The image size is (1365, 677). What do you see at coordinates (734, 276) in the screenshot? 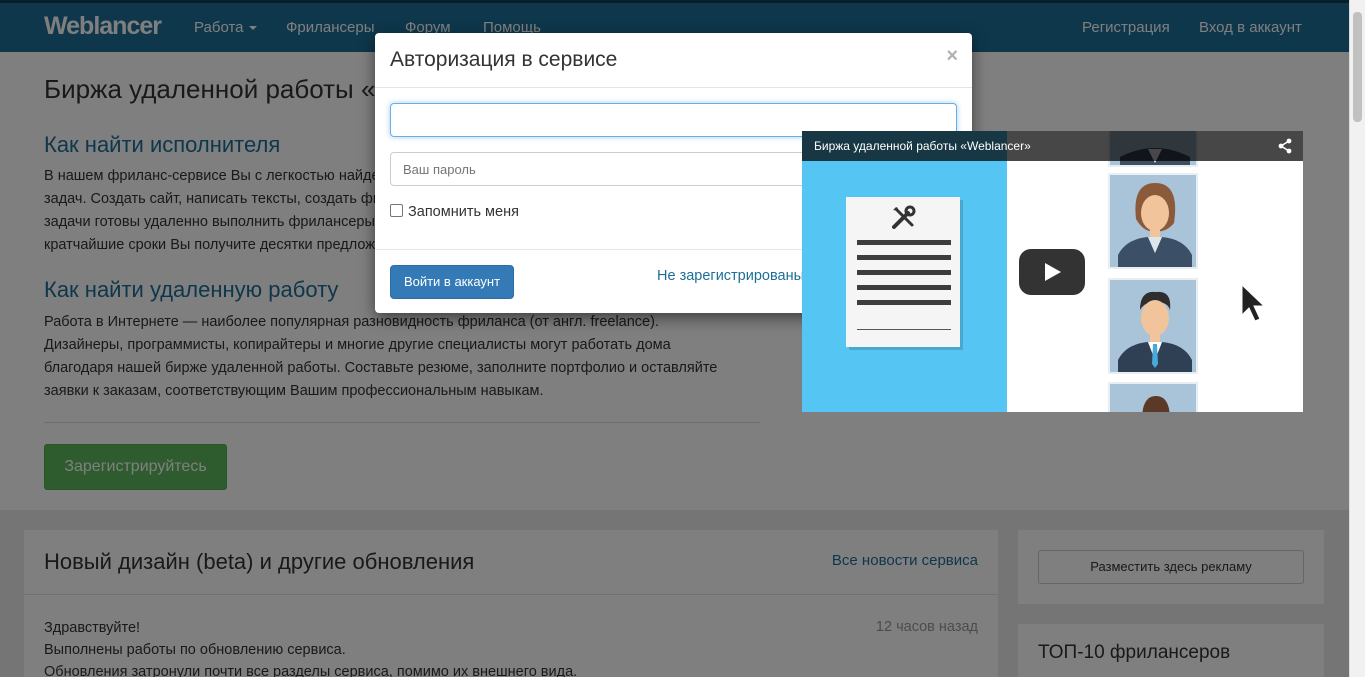
I see `not-registered-link: Не зарегистрированы?` at bounding box center [734, 276].